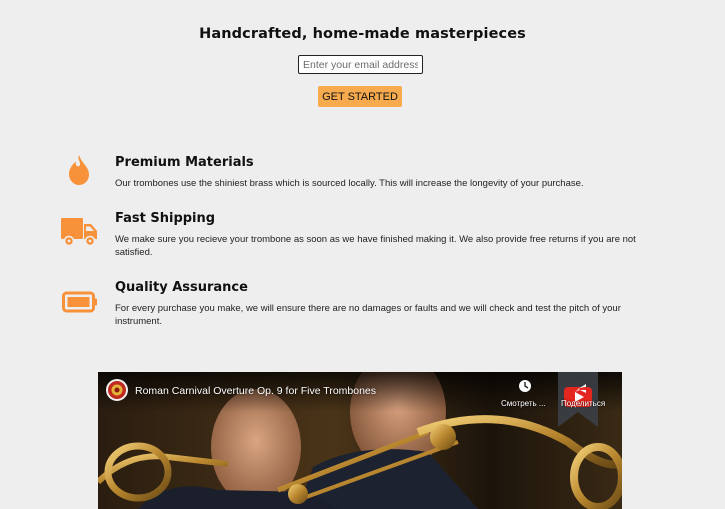 This screenshot has height=509, width=725. I want to click on get-started-button: GET STARTED, so click(360, 96).